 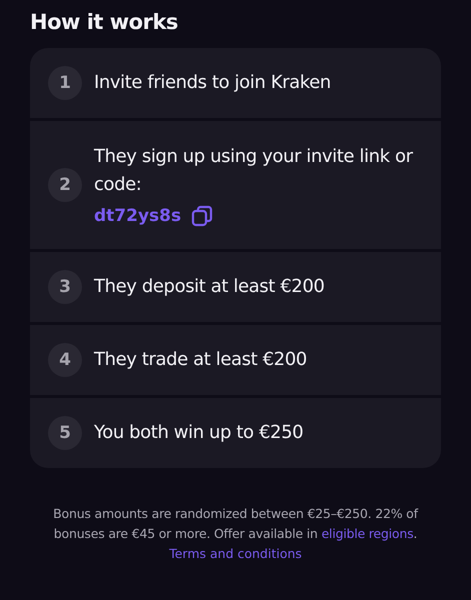 What do you see at coordinates (138, 216) in the screenshot?
I see `invite-code: dt72ys8s` at bounding box center [138, 216].